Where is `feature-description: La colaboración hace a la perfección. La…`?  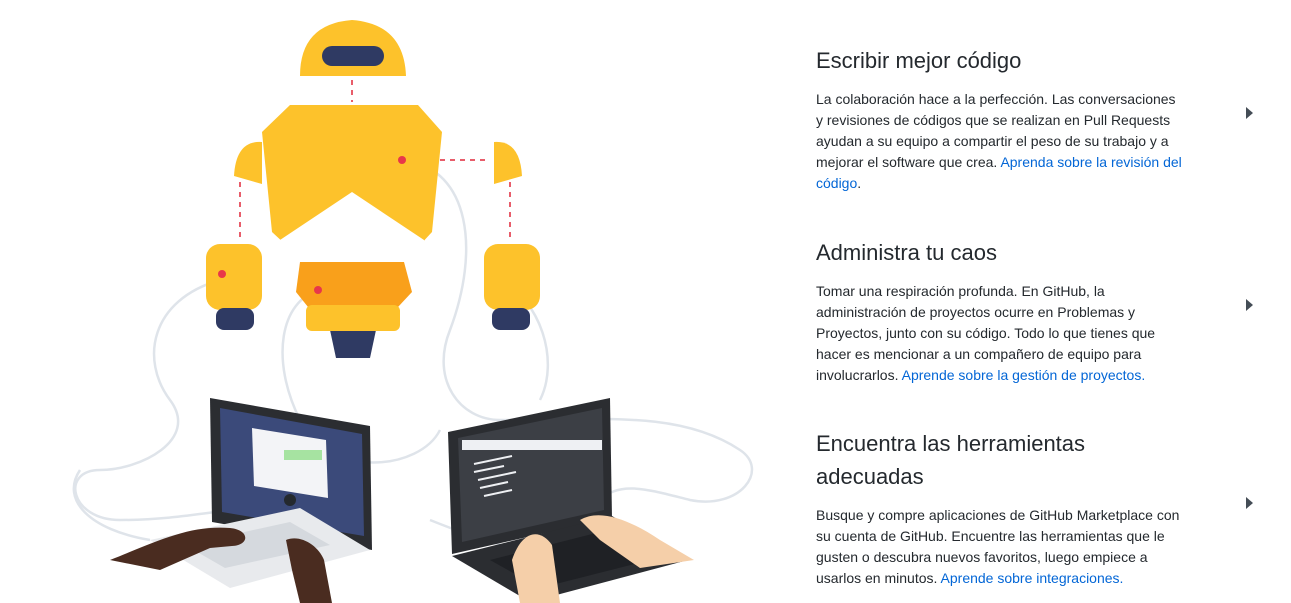 feature-description: La colaboración hace a la perfección. La… is located at coordinates (1001, 141).